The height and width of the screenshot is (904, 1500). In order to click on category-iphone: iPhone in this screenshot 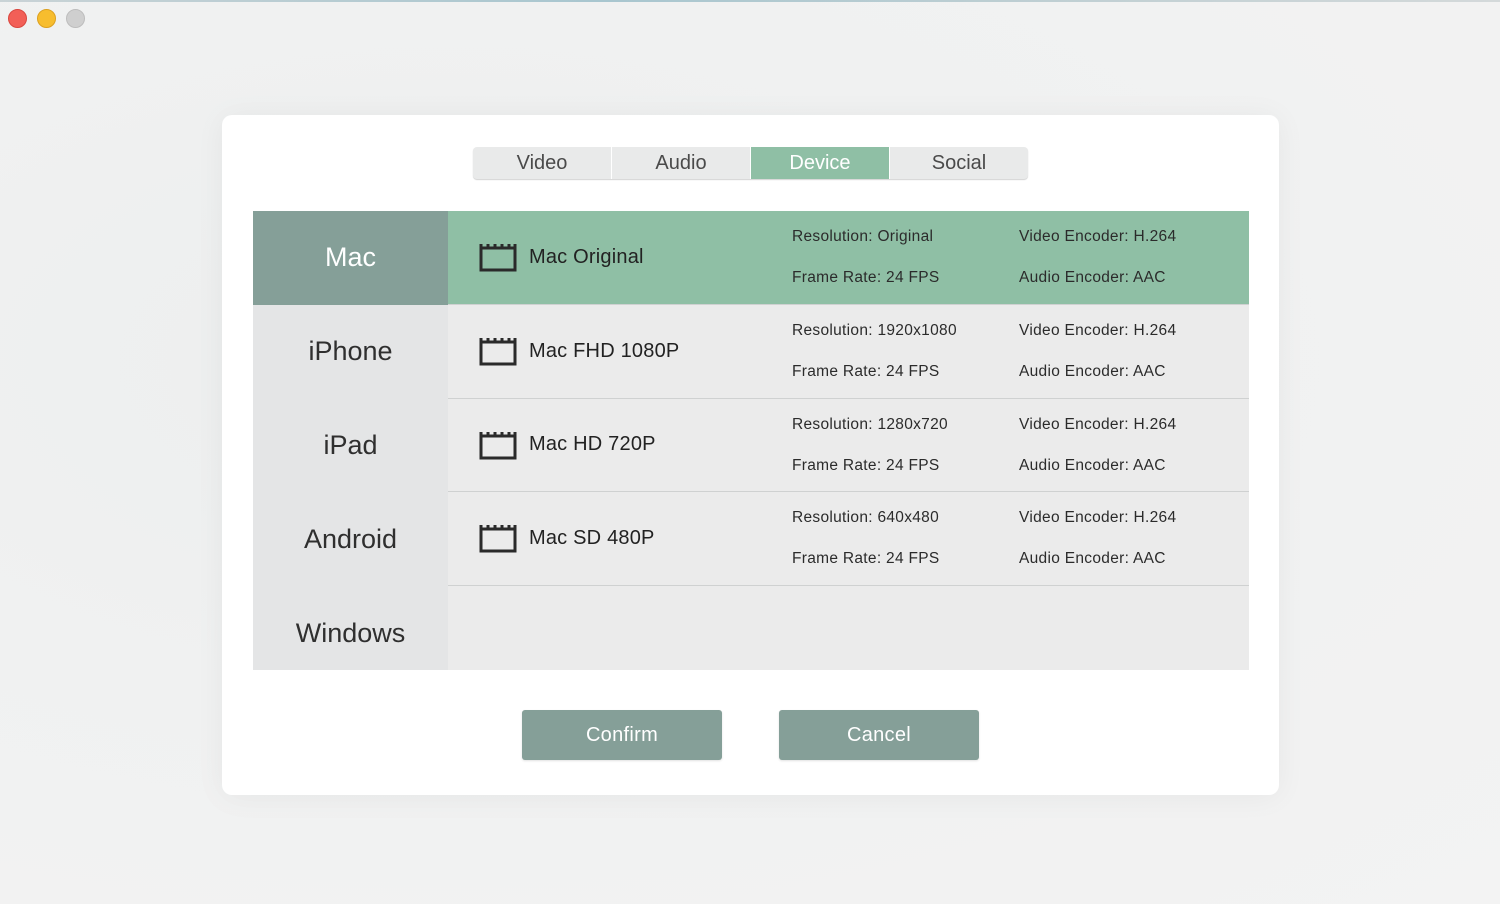, I will do `click(350, 352)`.